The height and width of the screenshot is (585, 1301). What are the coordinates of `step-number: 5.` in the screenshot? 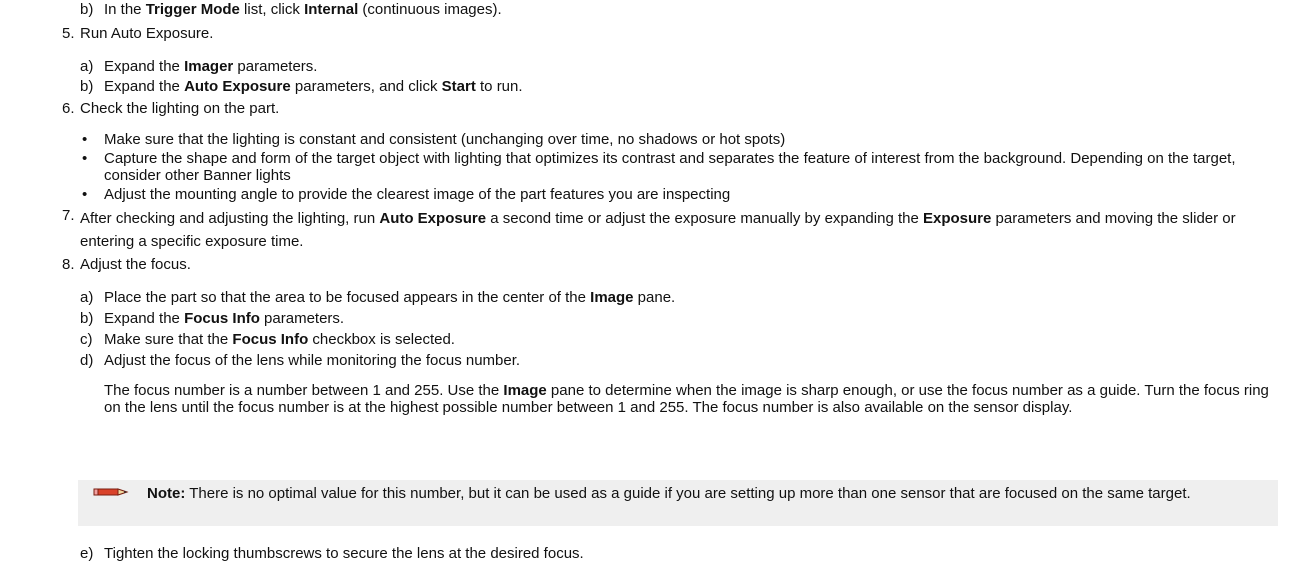 It's located at (68, 33).